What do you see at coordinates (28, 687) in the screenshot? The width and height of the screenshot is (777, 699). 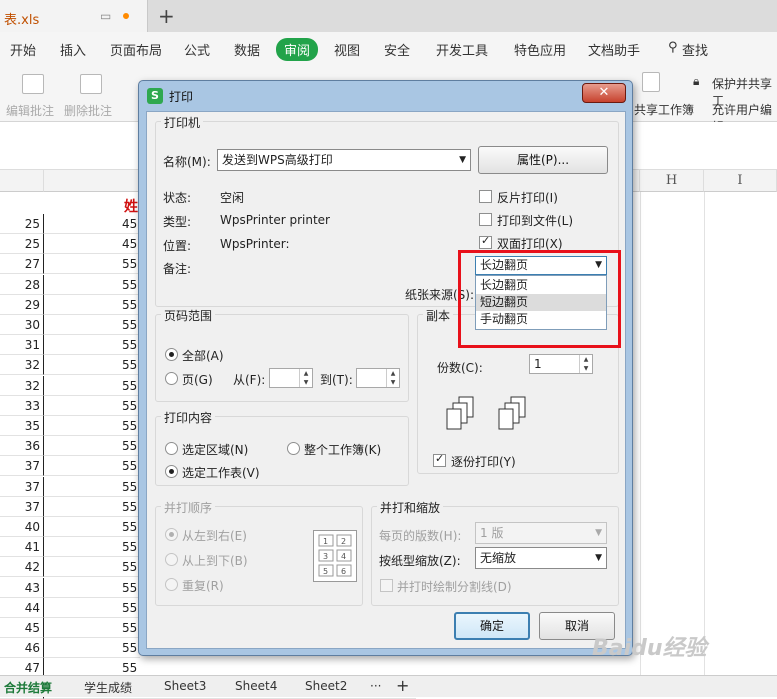 I see `sheet-tab-merge: 合并结算` at bounding box center [28, 687].